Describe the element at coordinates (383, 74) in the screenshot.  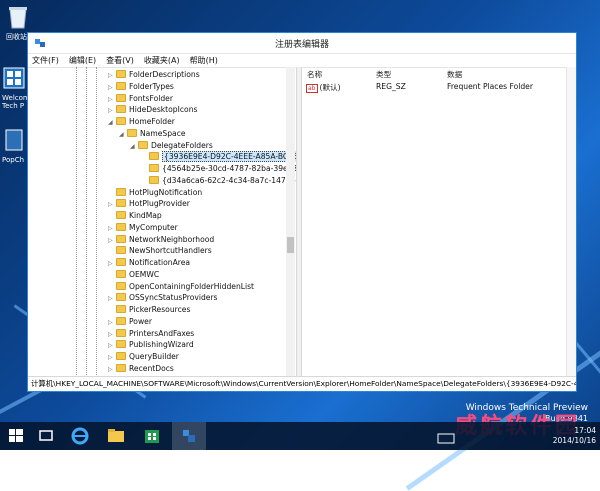
I see `column-header-type: 类型` at that location.